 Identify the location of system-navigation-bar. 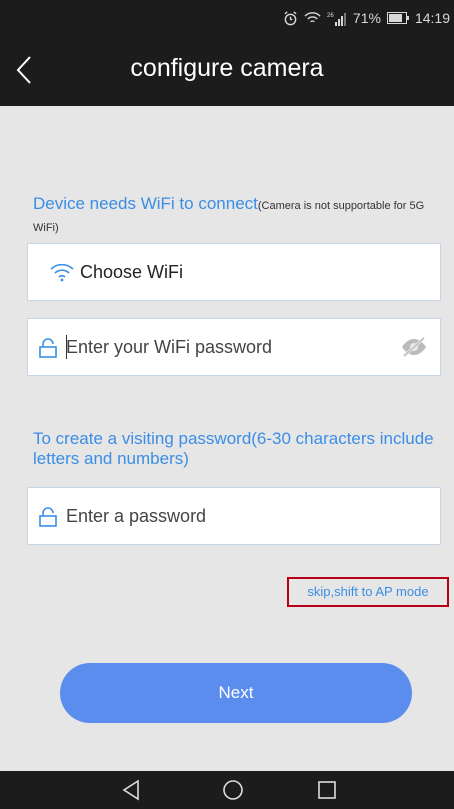
(227, 790).